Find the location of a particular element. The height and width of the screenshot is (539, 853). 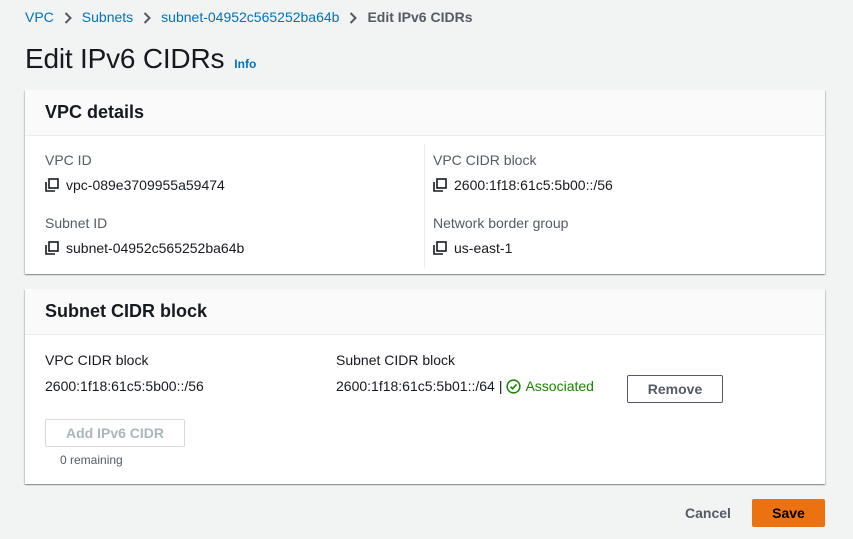

cancel-button: Cancel is located at coordinates (708, 513).